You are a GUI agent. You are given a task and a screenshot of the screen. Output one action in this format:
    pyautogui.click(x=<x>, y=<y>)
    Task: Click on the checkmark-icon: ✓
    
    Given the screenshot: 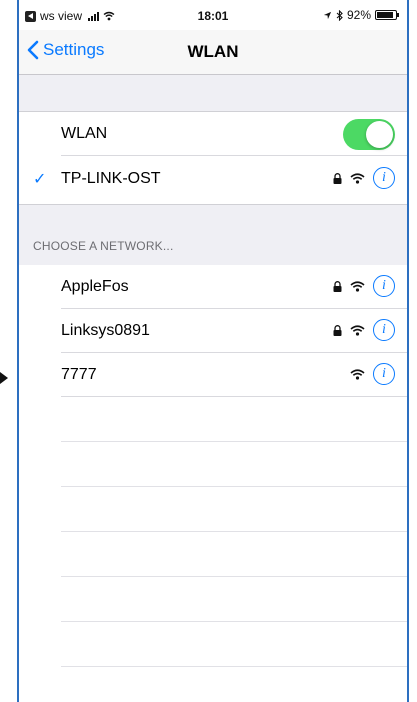 What is the action you would take?
    pyautogui.click(x=40, y=179)
    